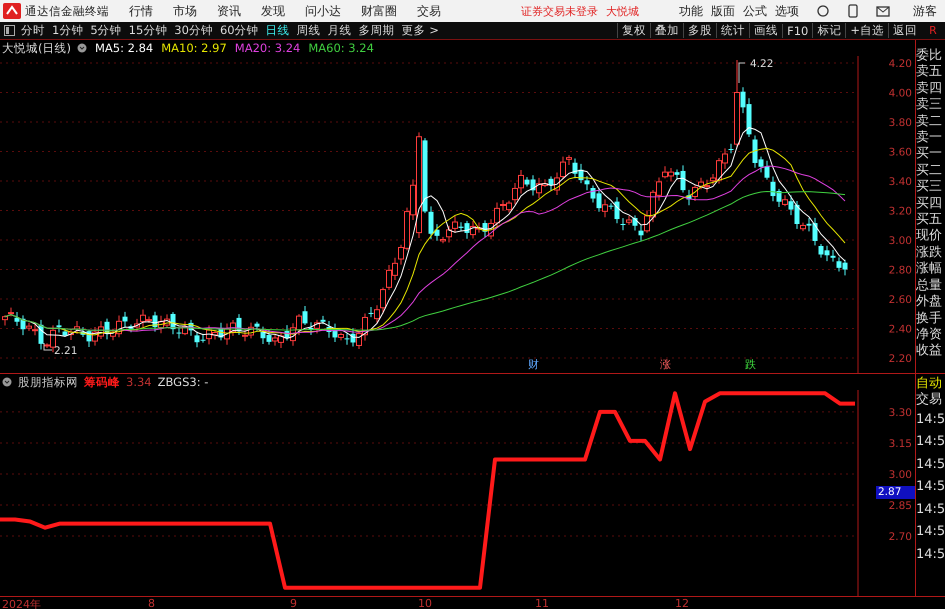 The width and height of the screenshot is (945, 609). Describe the element at coordinates (900, 537) in the screenshot. I see `indicator-axis-label: 2.70` at that location.